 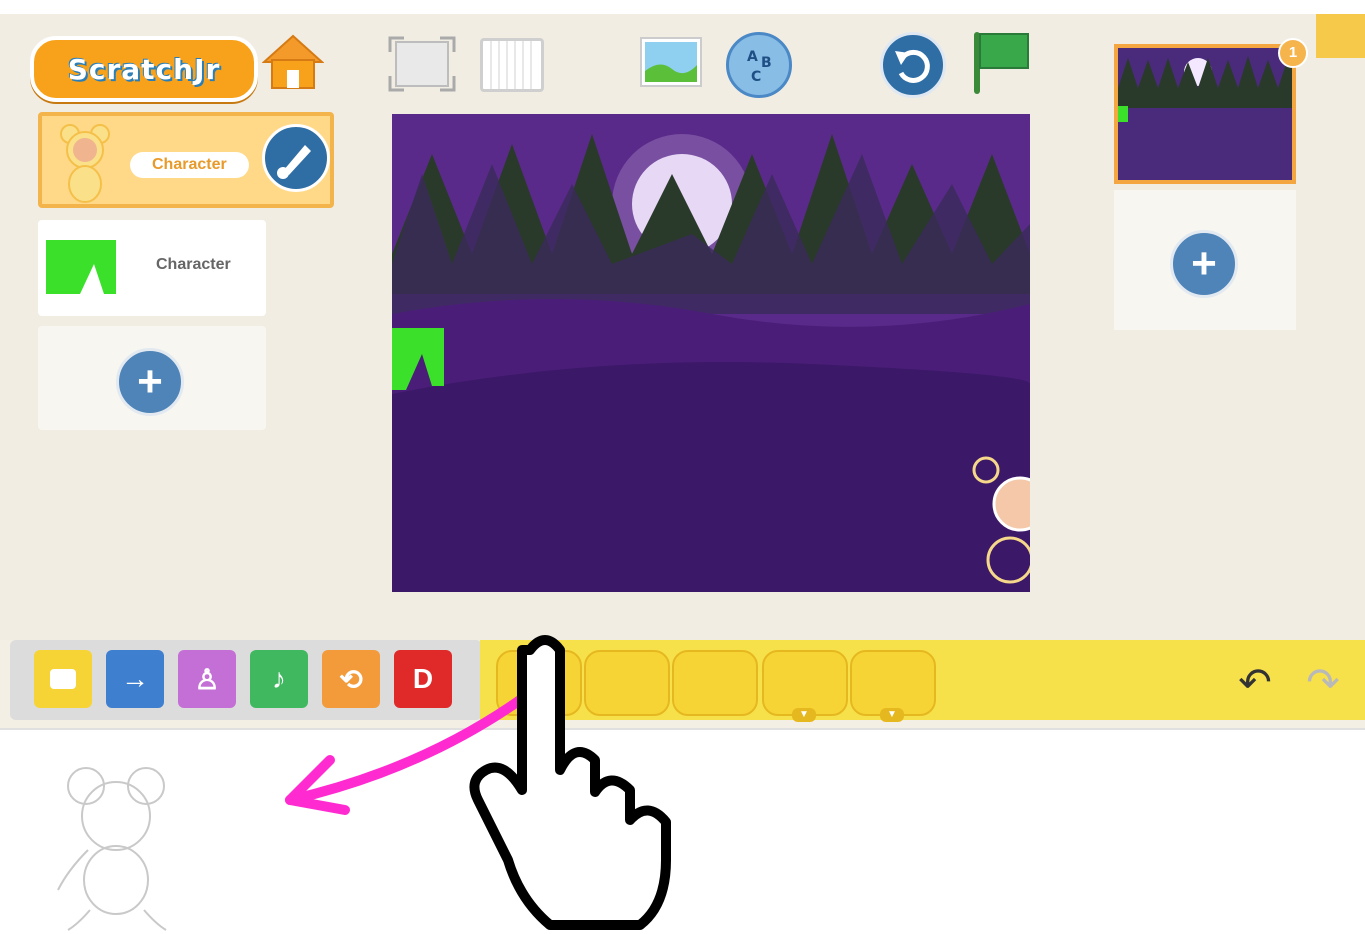 What do you see at coordinates (682, 7) in the screenshot?
I see `top-strip` at bounding box center [682, 7].